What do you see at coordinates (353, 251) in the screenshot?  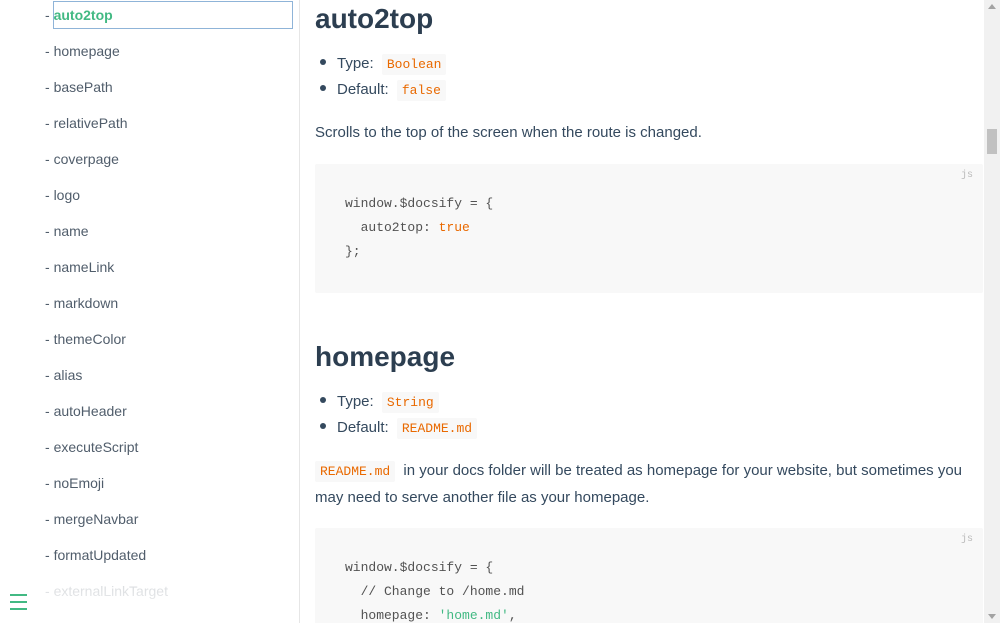 I see `code-line: };` at bounding box center [353, 251].